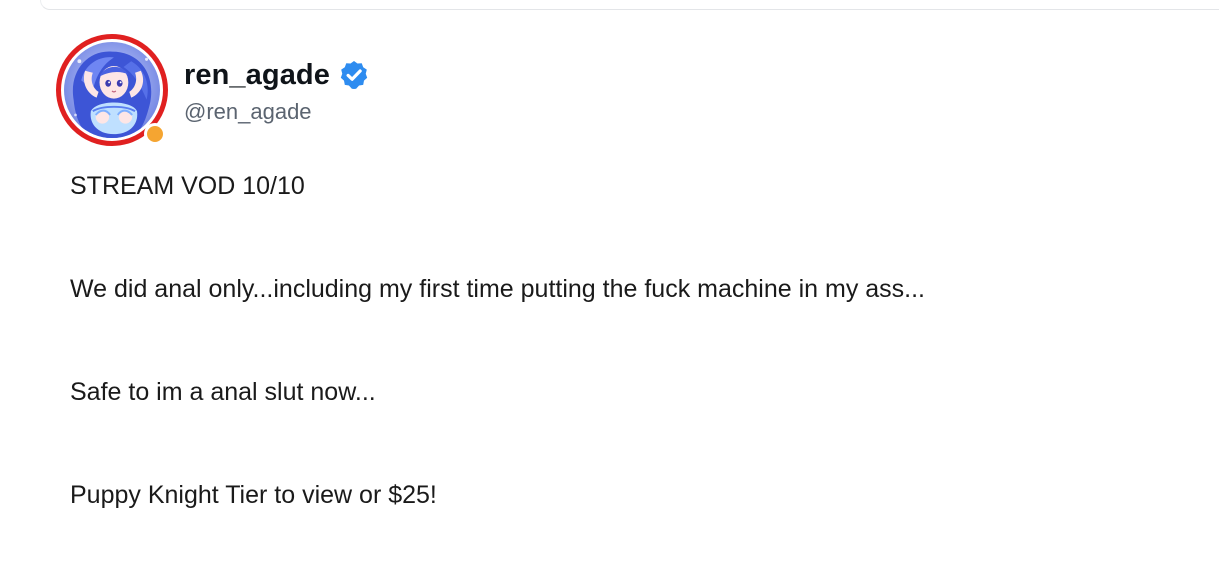 The height and width of the screenshot is (582, 1219). I want to click on author-display-name: ren_agade, so click(257, 75).